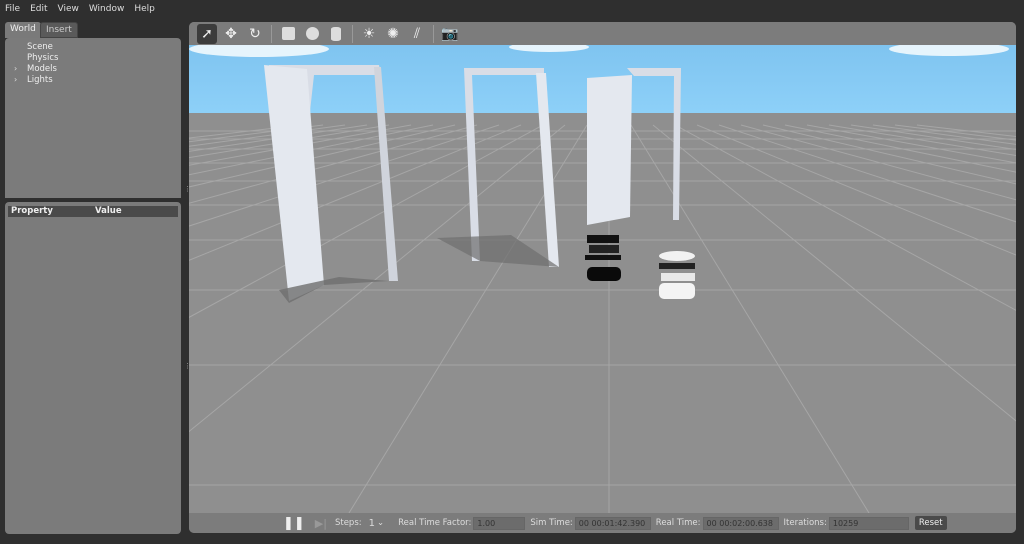 The height and width of the screenshot is (544, 1024). What do you see at coordinates (677, 275) in the screenshot?
I see `robot-white` at bounding box center [677, 275].